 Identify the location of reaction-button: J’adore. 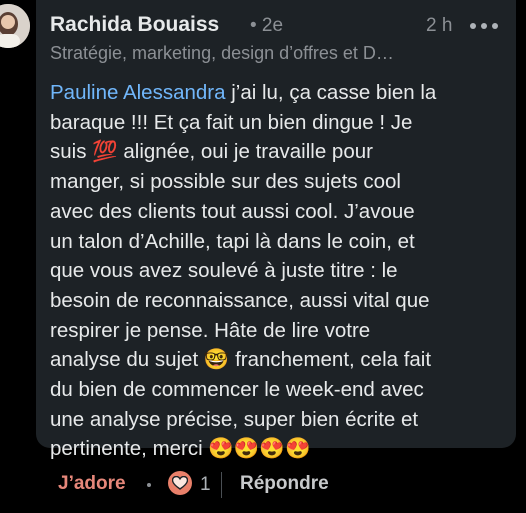
(92, 484).